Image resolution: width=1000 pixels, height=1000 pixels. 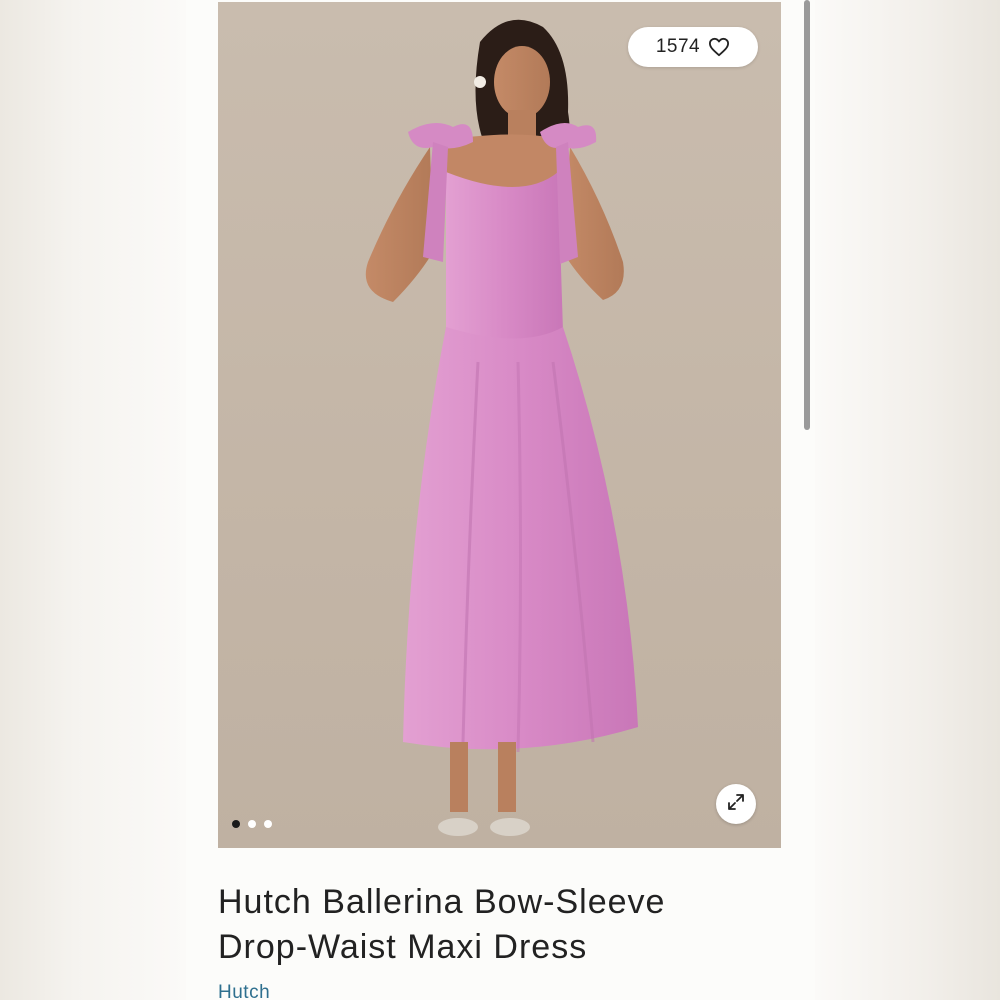 I want to click on expand-icon, so click(x=736, y=804).